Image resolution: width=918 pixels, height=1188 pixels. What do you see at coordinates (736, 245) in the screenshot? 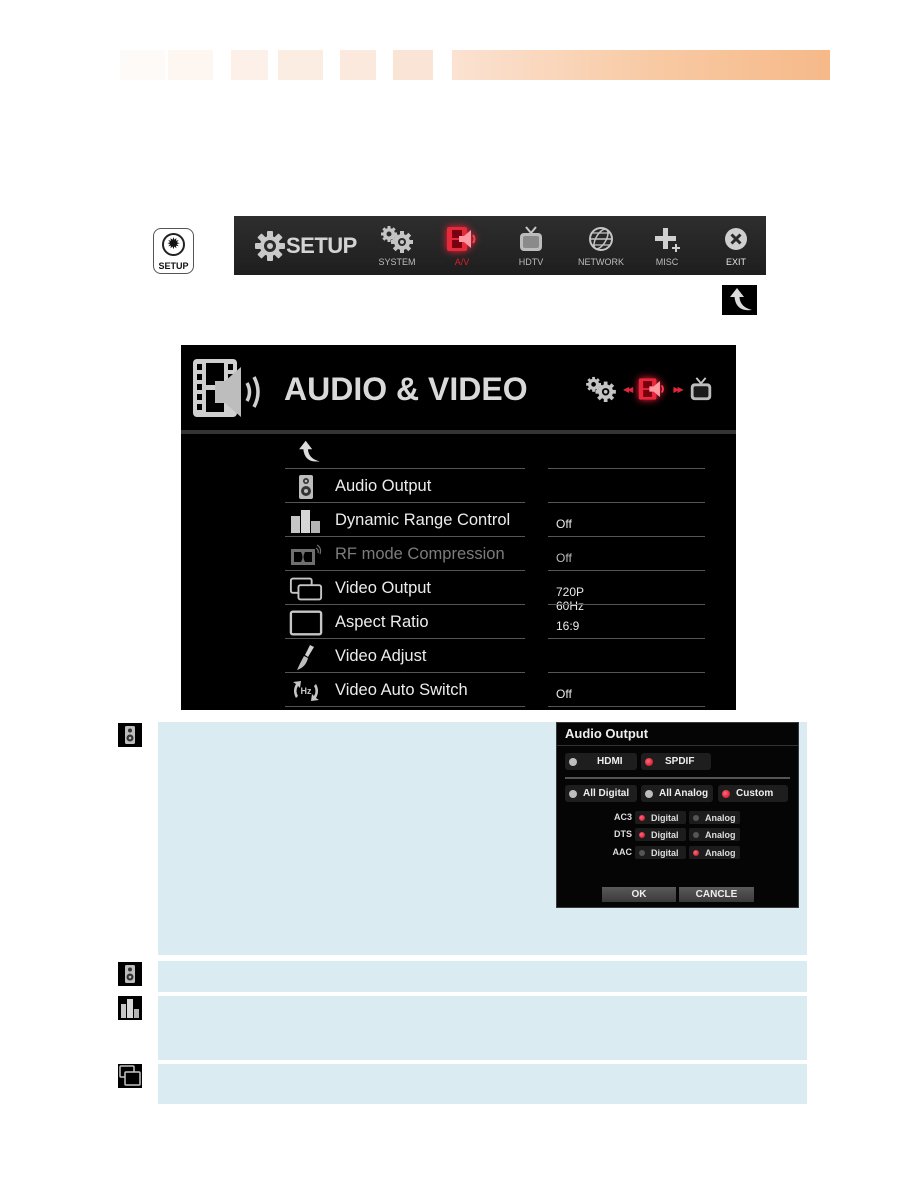
I see `menu-item-exit: EXIT` at bounding box center [736, 245].